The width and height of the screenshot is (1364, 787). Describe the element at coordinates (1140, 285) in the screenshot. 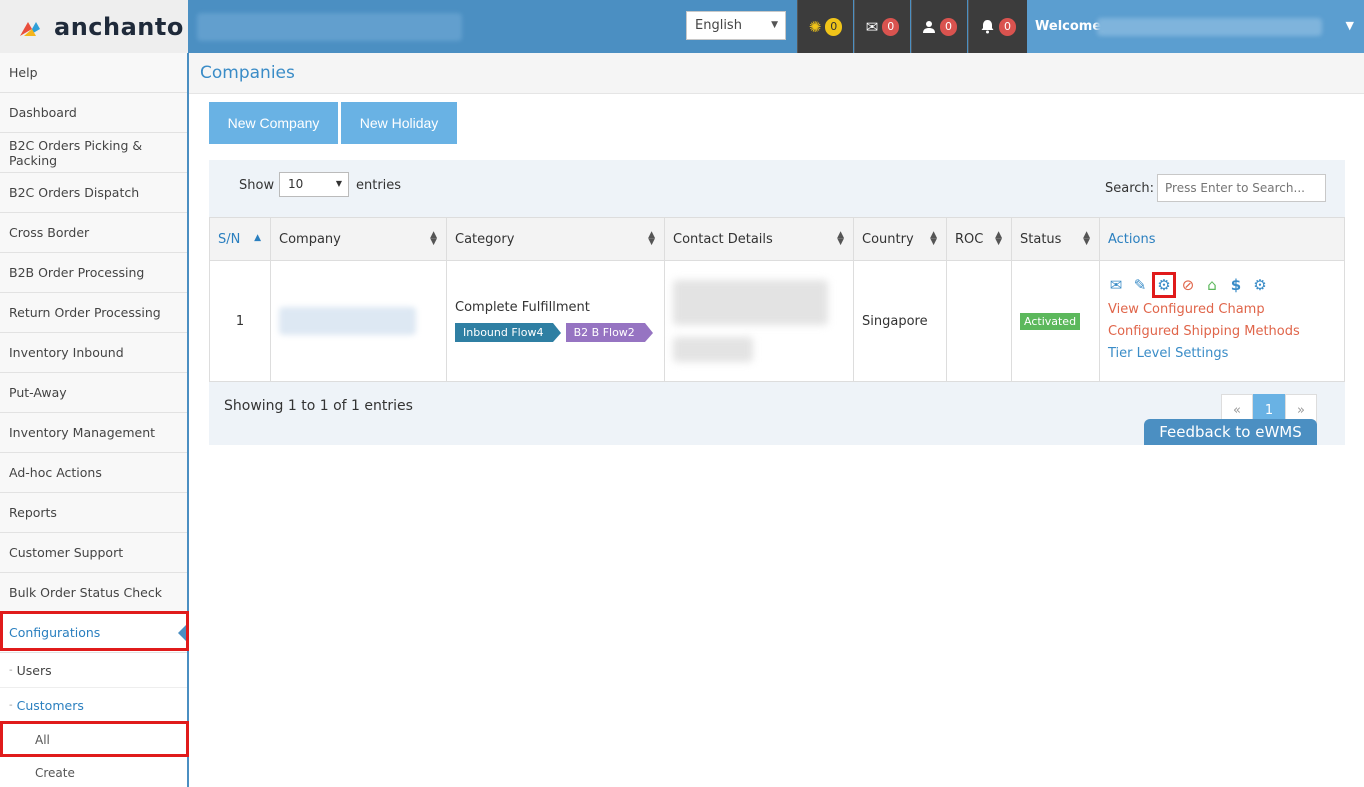

I see `pencil-icon: ✎` at that location.